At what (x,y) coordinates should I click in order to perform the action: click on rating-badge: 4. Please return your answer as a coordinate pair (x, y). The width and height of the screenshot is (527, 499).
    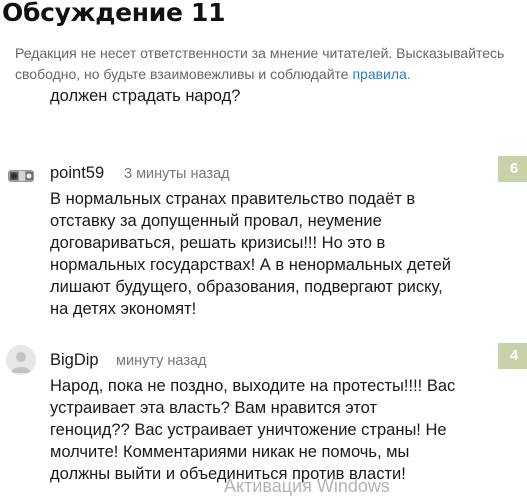
    Looking at the image, I should click on (512, 356).